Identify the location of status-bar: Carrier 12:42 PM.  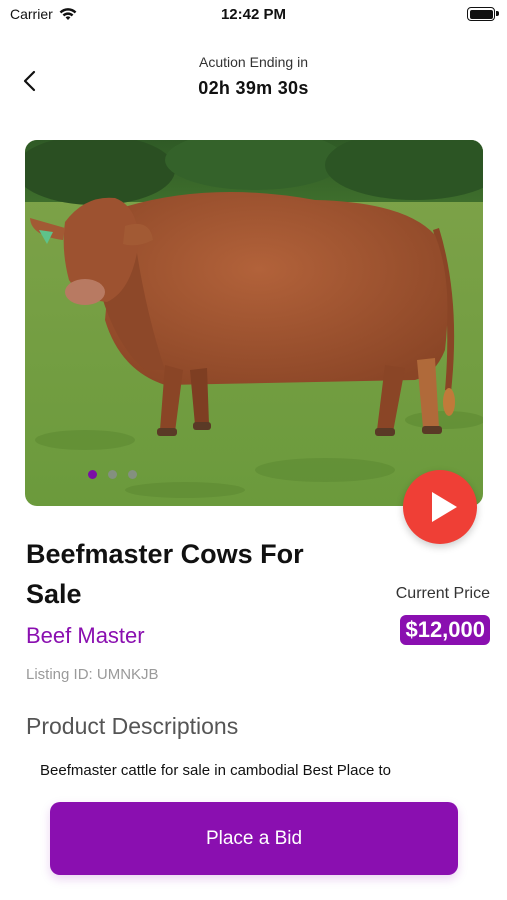
(253, 15).